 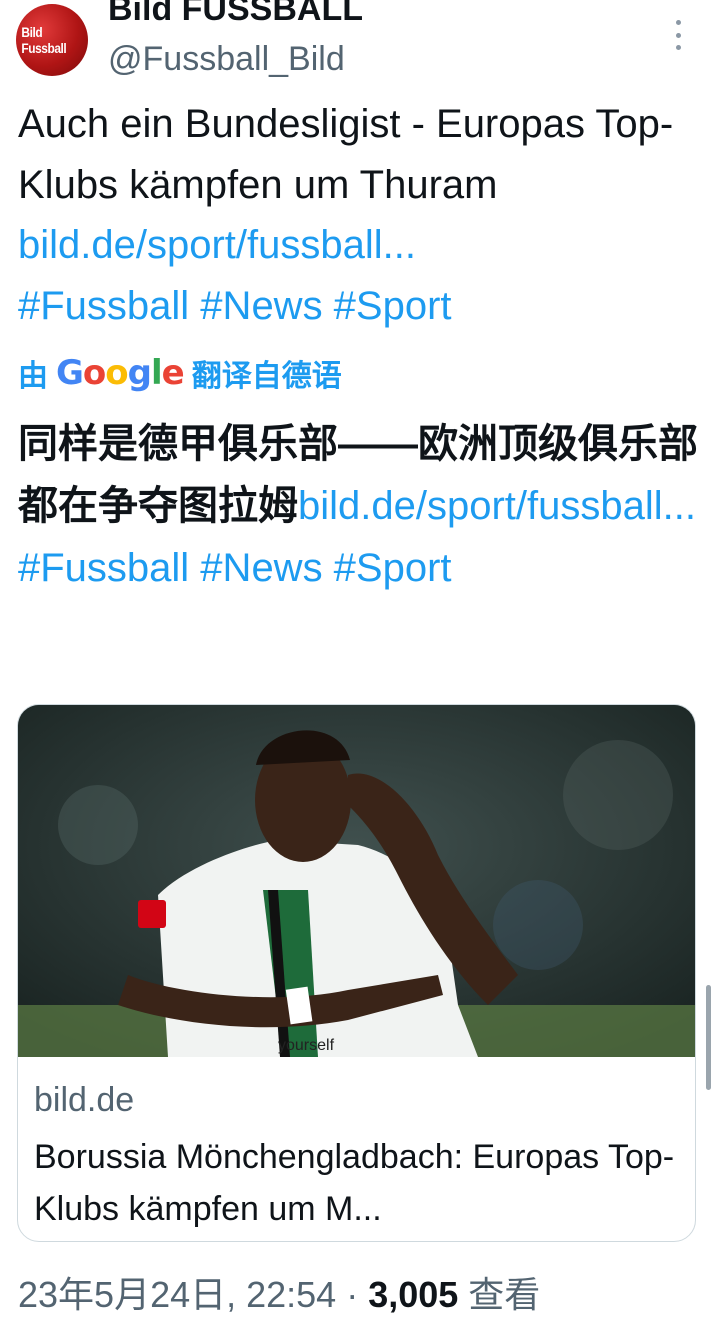 What do you see at coordinates (177, 1294) in the screenshot?
I see `tweet-datetime: 23年5月24日, 22:54` at bounding box center [177, 1294].